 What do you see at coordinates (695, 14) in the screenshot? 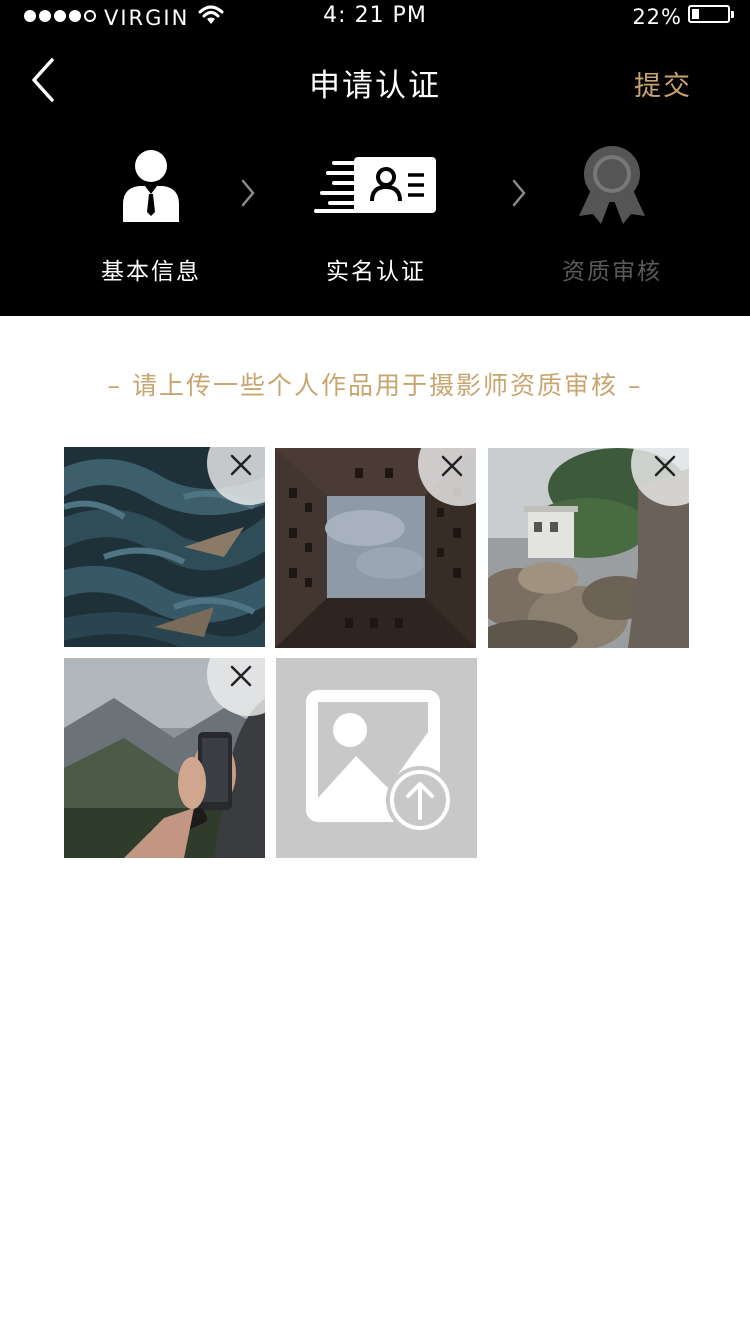
I see `battery-level` at bounding box center [695, 14].